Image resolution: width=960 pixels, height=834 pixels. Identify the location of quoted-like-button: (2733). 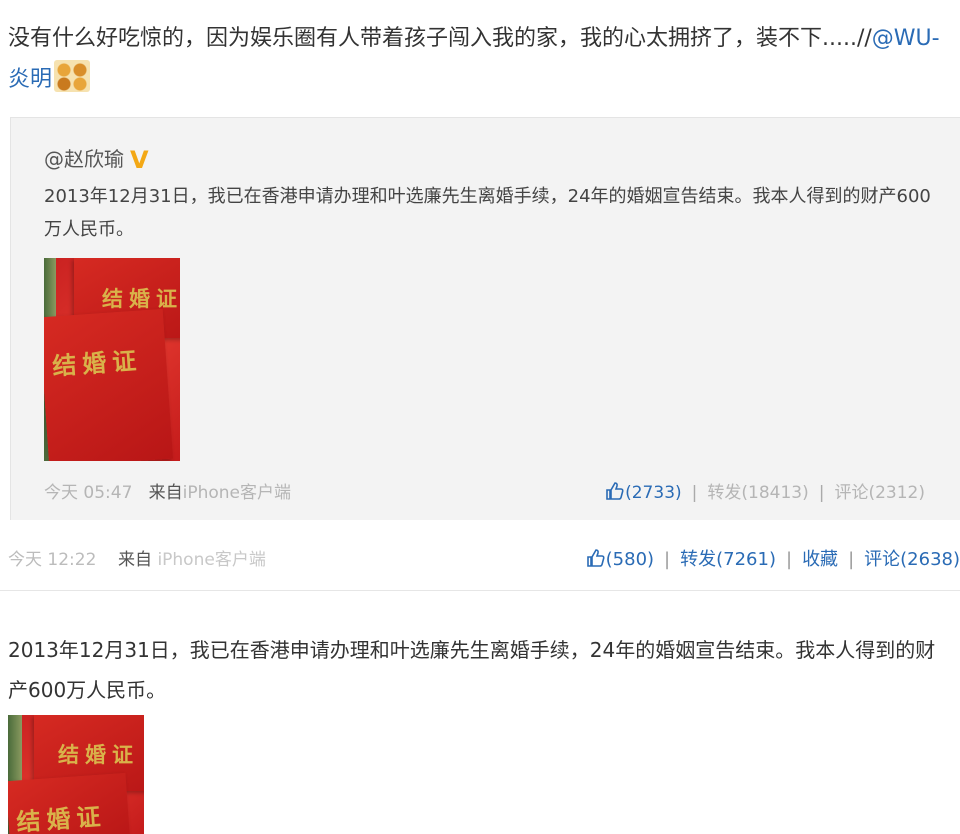
(643, 492).